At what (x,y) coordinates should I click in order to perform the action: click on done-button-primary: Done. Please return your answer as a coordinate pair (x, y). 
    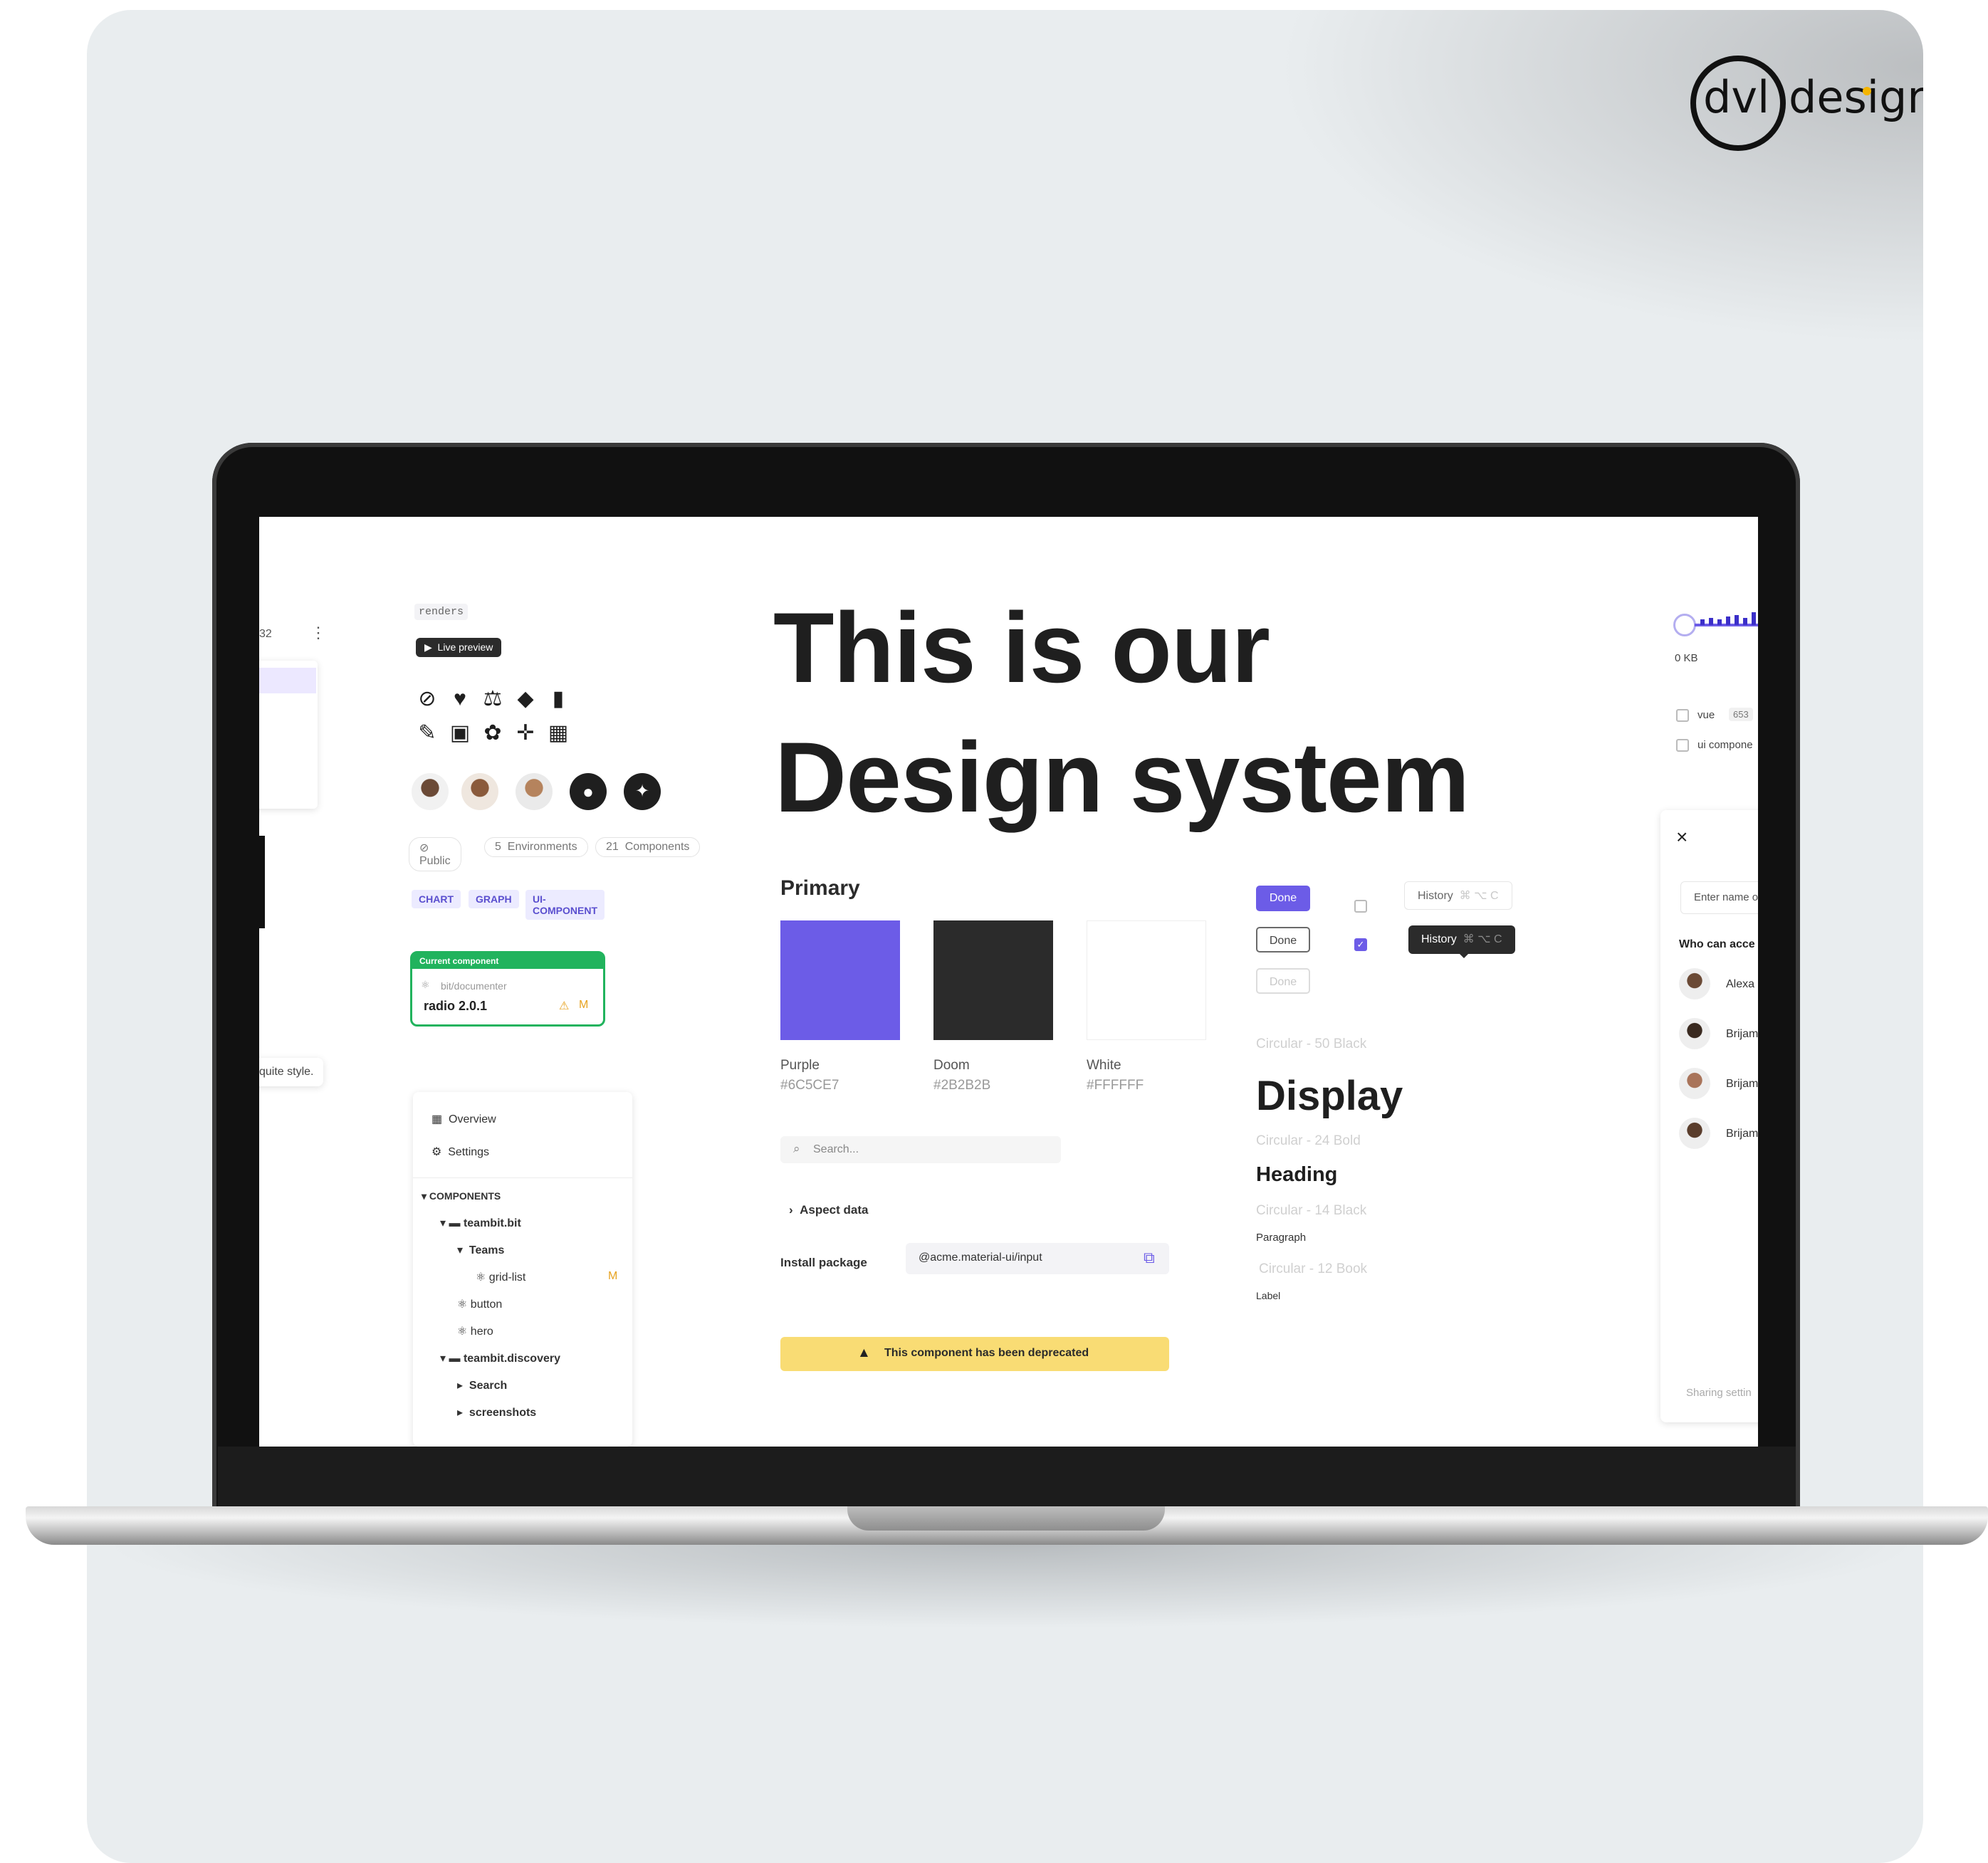
    Looking at the image, I should click on (1283, 898).